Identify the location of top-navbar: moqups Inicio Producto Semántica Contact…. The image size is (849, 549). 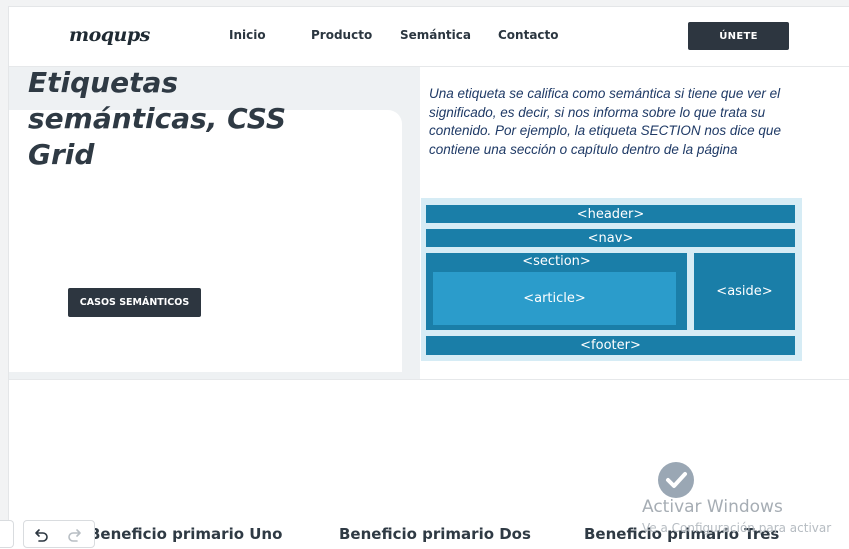
(429, 37).